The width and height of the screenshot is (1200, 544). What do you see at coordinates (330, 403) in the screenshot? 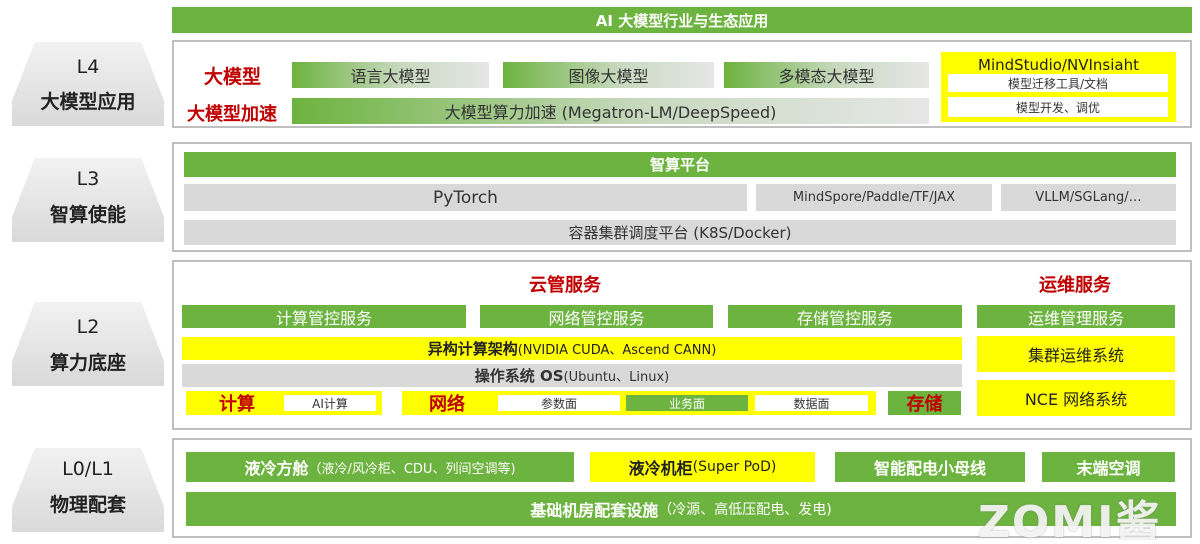
I see `l2-ai-compute: AI计算` at bounding box center [330, 403].